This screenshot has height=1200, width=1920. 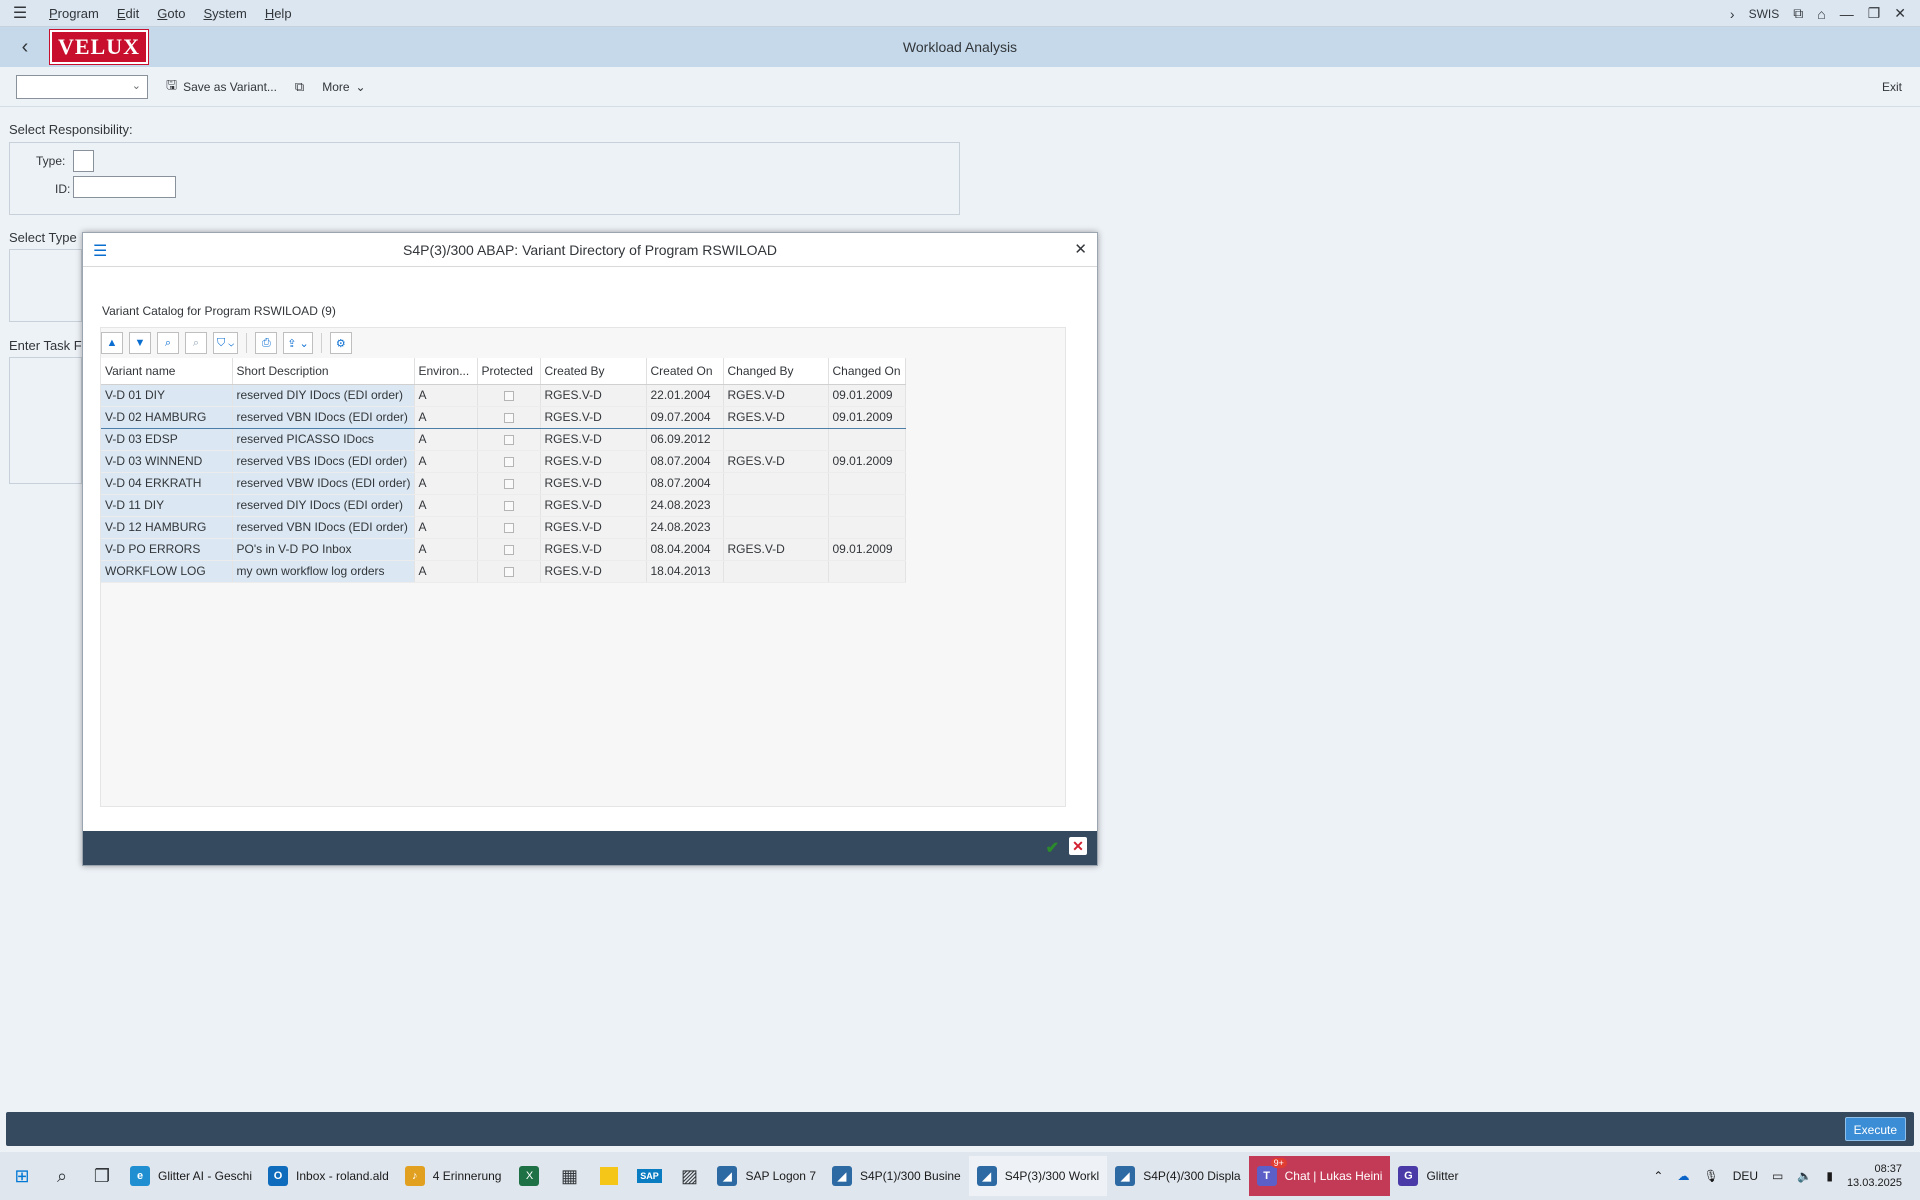 I want to click on hamburger-menu-icon: ☰, so click(x=20, y=13).